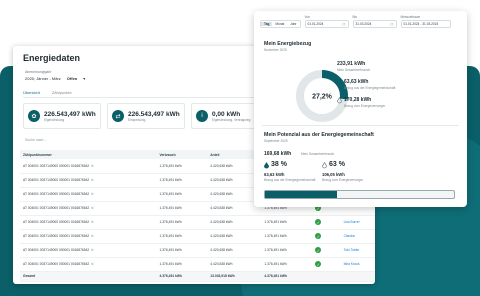  What do you see at coordinates (337, 164) in the screenshot?
I see `potenzial-supplier-percent: 63 %` at bounding box center [337, 164].